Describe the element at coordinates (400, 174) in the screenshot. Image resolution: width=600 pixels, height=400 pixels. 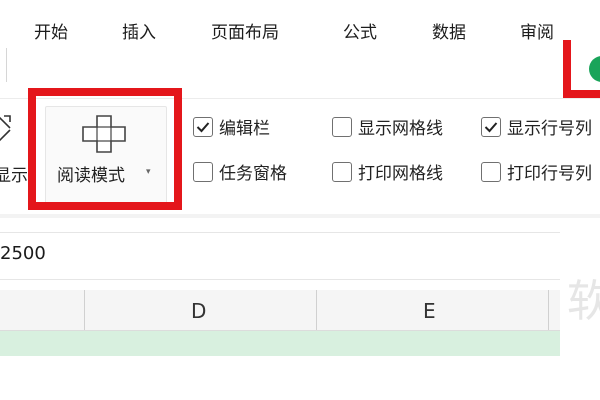
I see `checkbox-label: 打印网格线` at that location.